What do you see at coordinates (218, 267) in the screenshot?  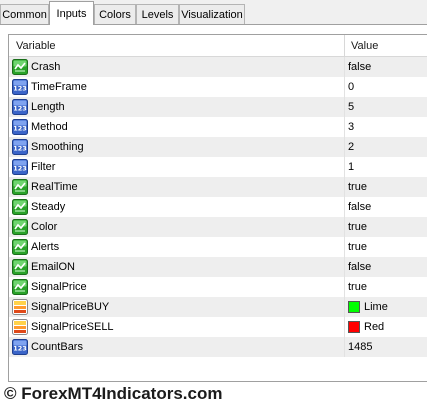 I see `param-row-emailon: EmailON false` at bounding box center [218, 267].